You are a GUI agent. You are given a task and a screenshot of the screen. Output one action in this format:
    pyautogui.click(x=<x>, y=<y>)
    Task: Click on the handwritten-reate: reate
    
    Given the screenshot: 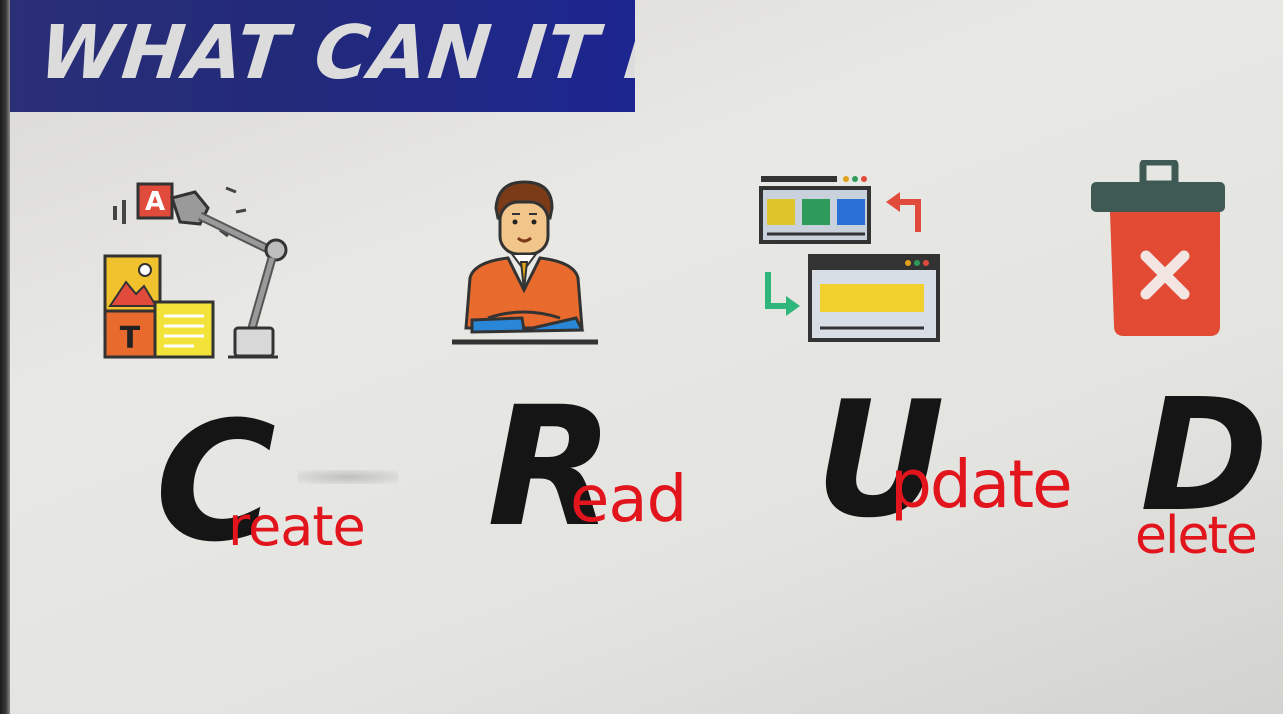 What is the action you would take?
    pyautogui.click(x=297, y=526)
    